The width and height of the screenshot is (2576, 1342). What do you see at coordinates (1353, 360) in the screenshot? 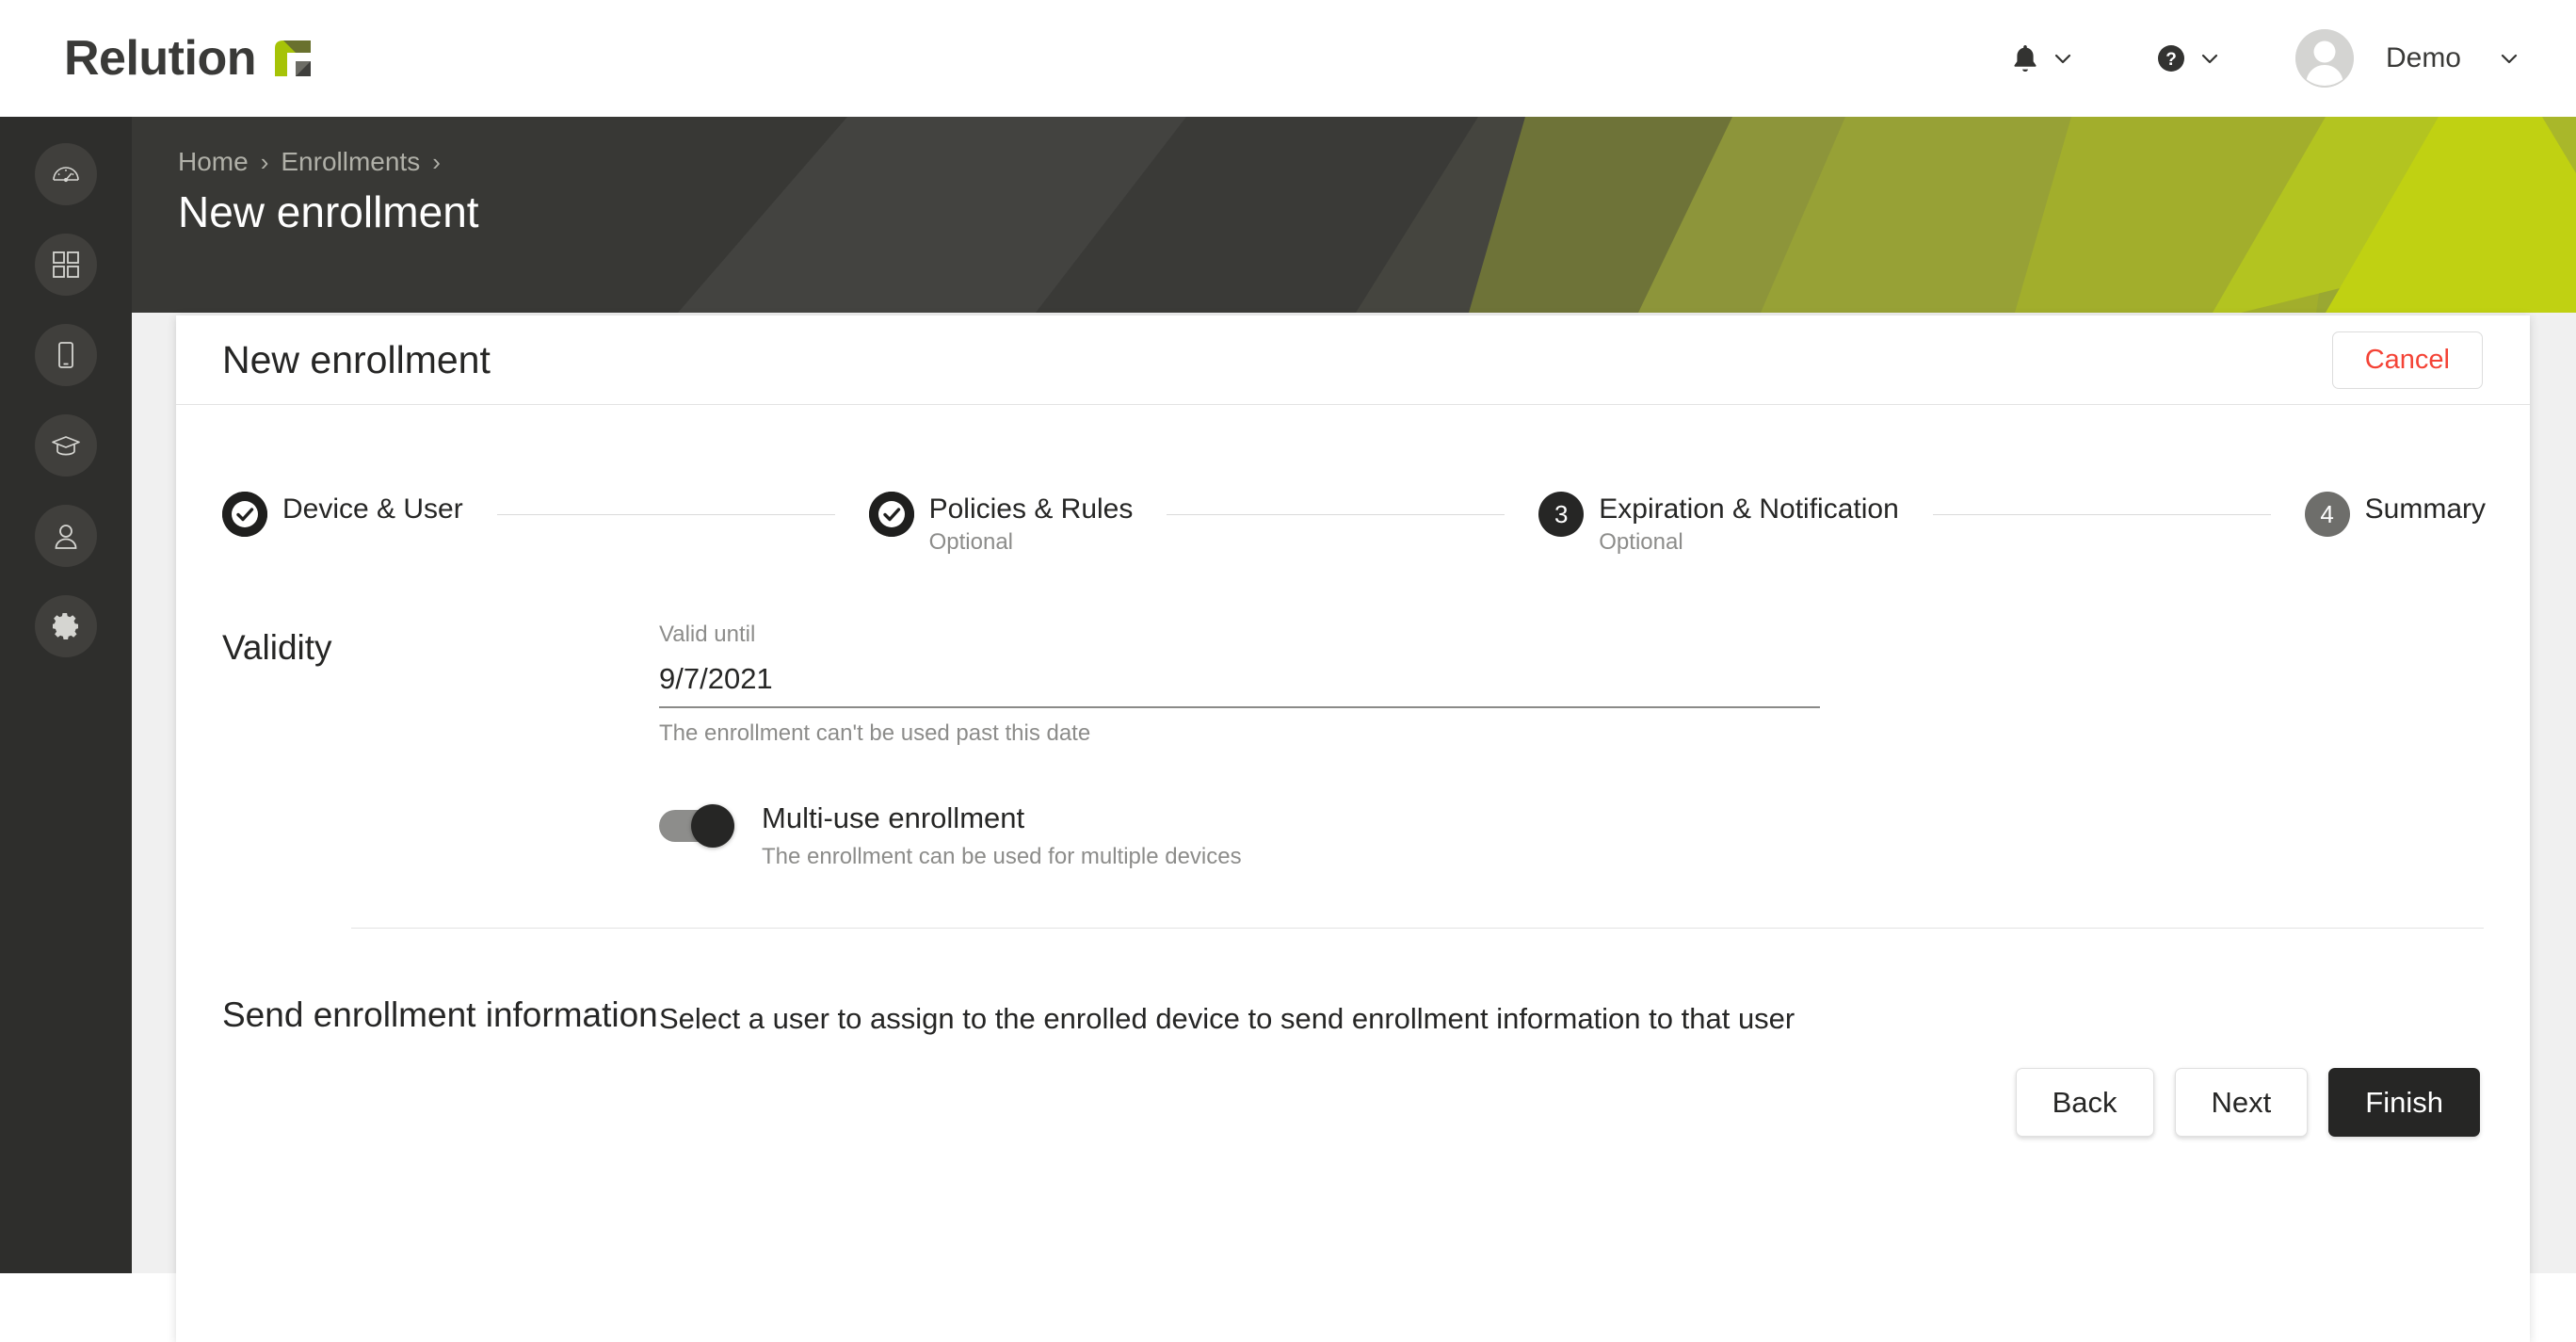
I see `card-header: New enrollment Cancel` at bounding box center [1353, 360].